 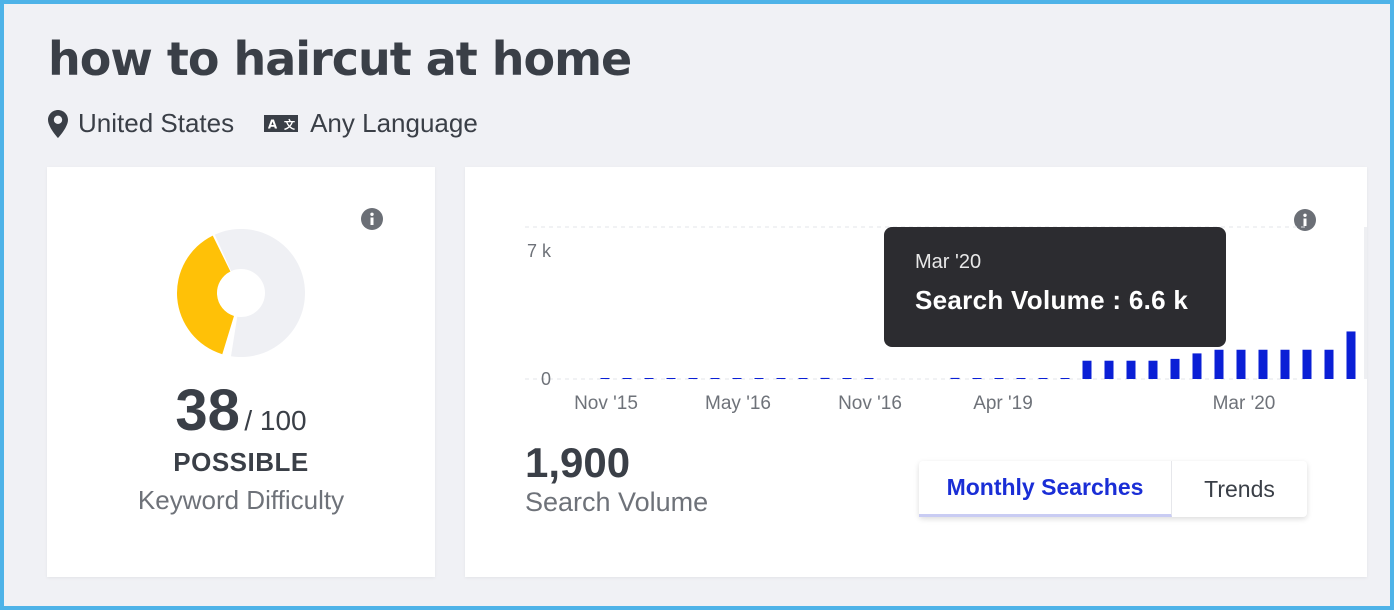 I want to click on gauge-track, so click(x=259, y=293).